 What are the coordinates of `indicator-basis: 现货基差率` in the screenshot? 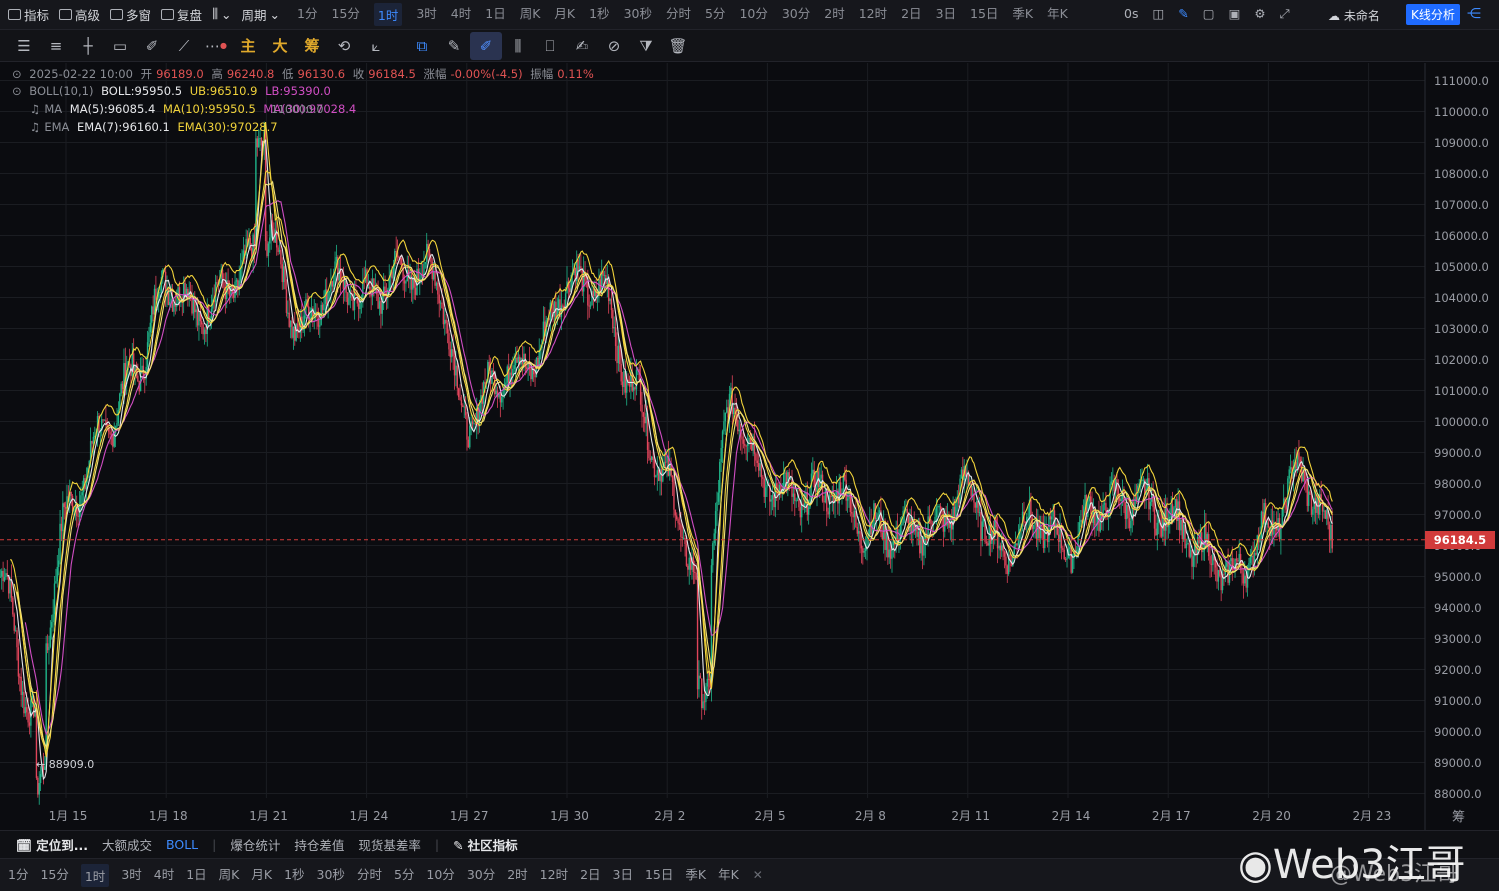 It's located at (389, 844).